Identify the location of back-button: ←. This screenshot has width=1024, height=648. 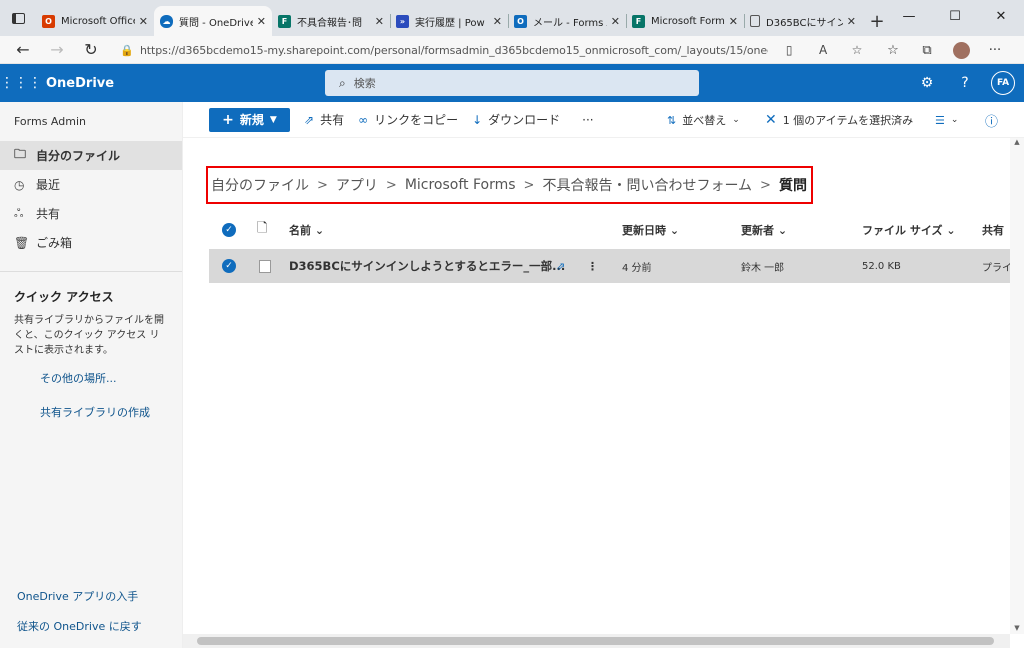
(23, 49).